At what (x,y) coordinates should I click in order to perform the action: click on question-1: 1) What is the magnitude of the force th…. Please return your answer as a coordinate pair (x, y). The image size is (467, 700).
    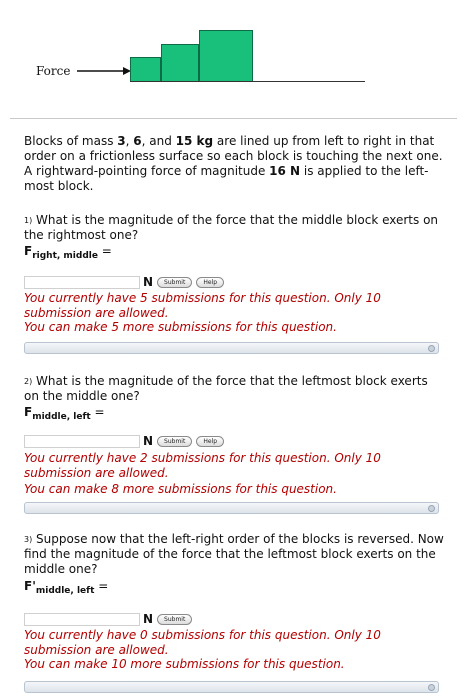
    Looking at the image, I should click on (234, 228).